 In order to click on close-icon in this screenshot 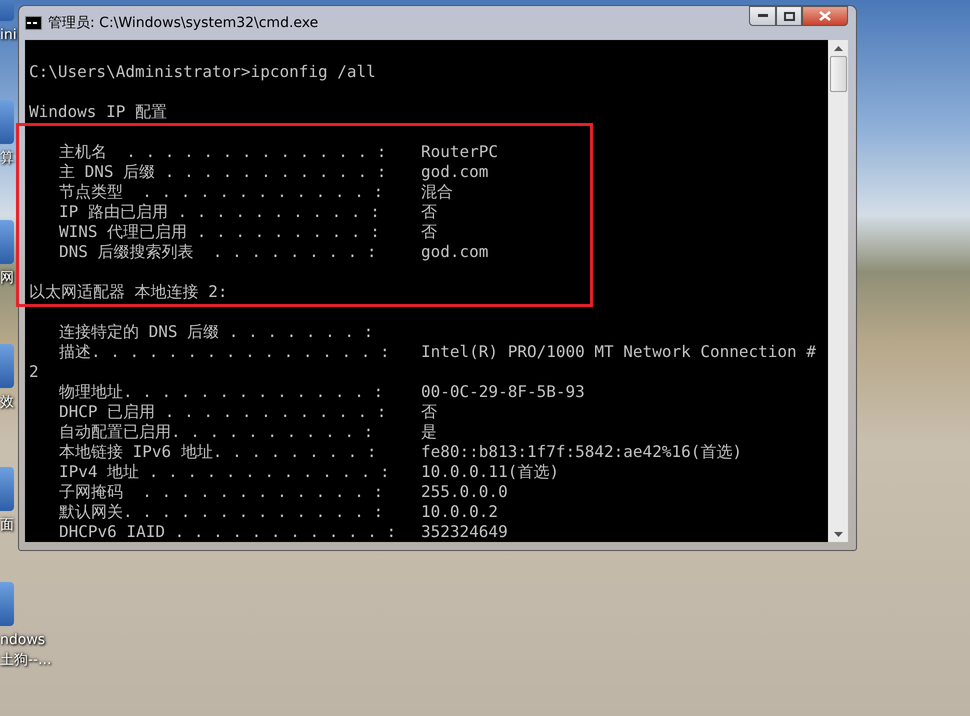, I will do `click(825, 16)`.